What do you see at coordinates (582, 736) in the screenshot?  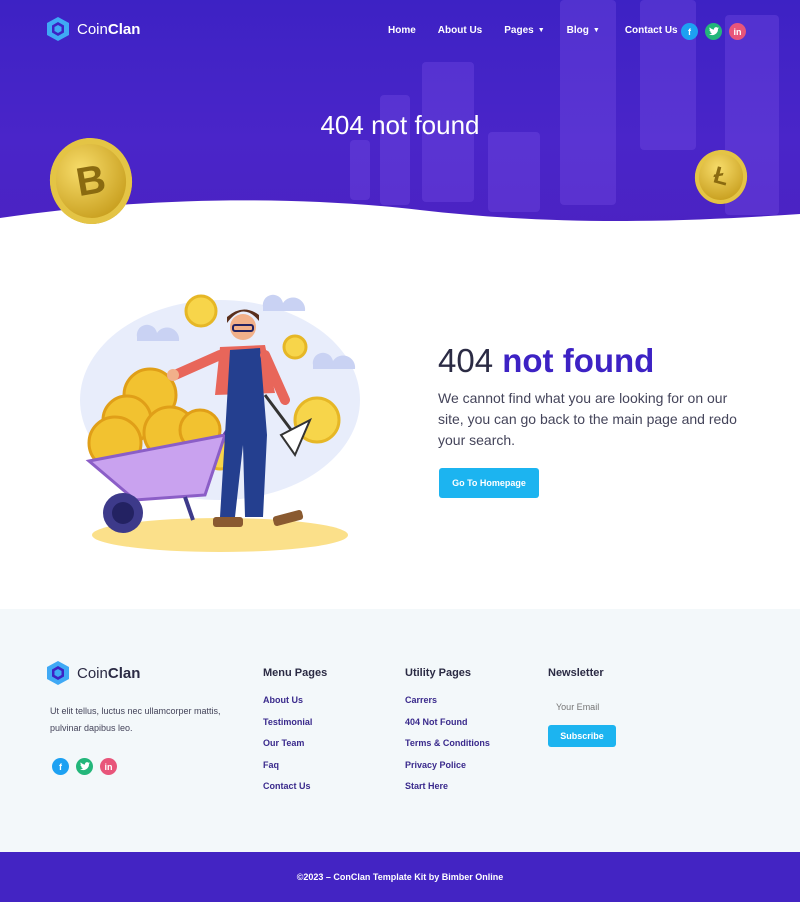 I see `subscribe-button: Subscribe` at bounding box center [582, 736].